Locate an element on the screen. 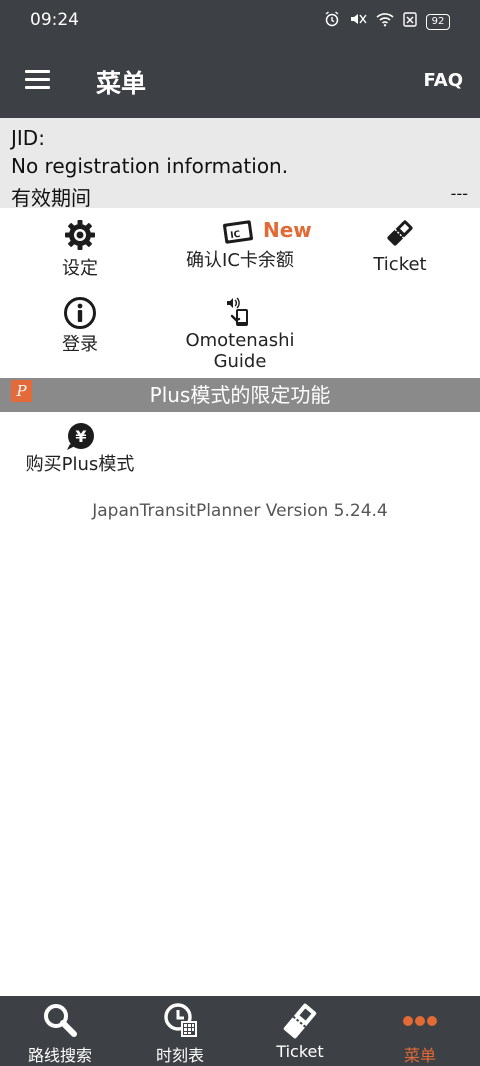  registration-status: No registration information. is located at coordinates (150, 166).